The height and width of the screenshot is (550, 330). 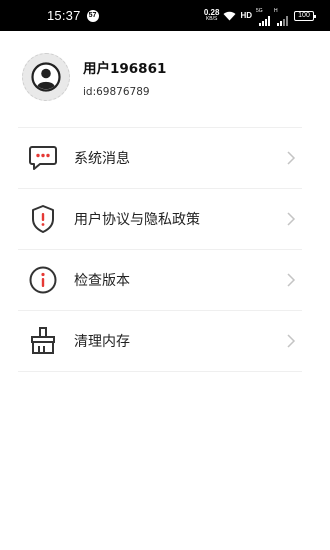 I want to click on shield-icon, so click(x=43, y=219).